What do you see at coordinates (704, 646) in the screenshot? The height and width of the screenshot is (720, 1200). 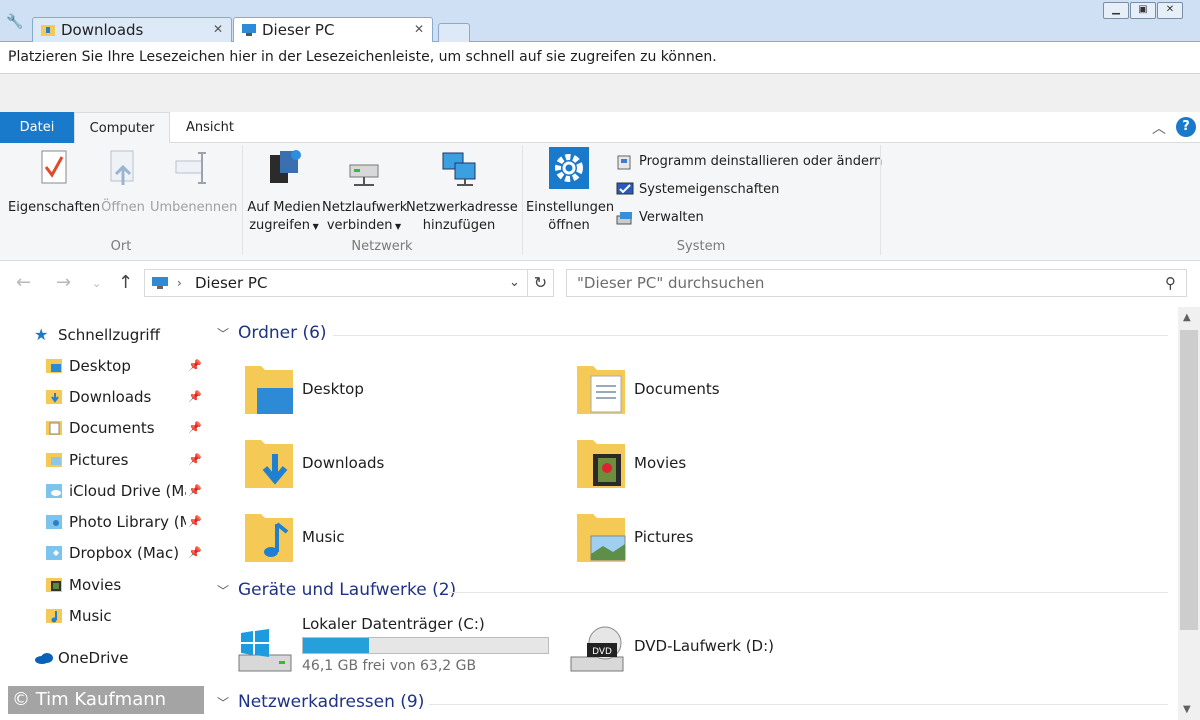 I see `drive-d-name: DVD-Laufwerk (D:)` at bounding box center [704, 646].